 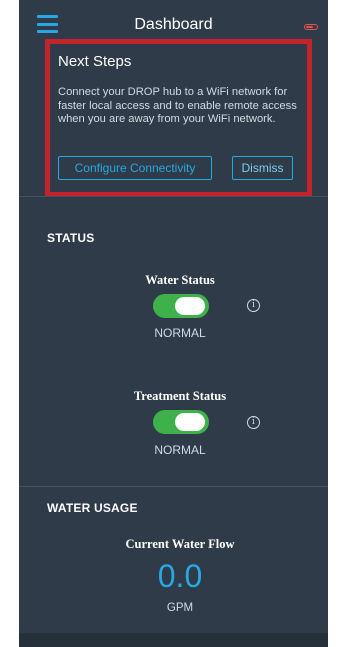 What do you see at coordinates (180, 280) in the screenshot?
I see `water-status-label: Water Status` at bounding box center [180, 280].